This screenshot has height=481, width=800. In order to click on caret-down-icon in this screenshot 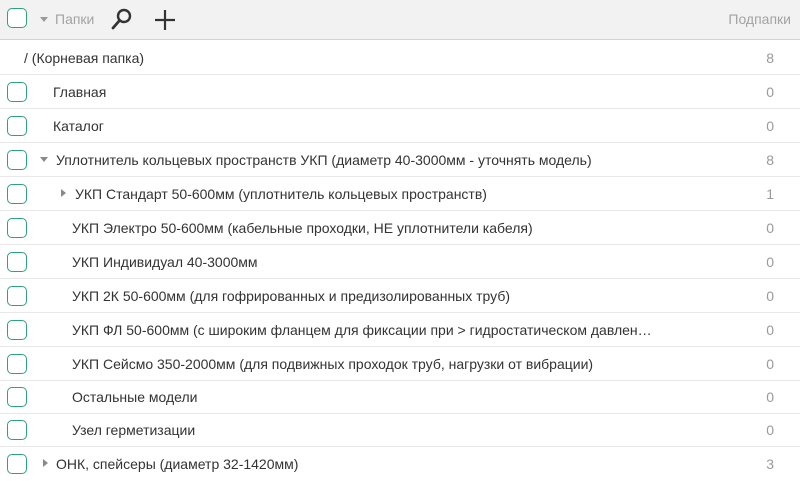, I will do `click(44, 19)`.